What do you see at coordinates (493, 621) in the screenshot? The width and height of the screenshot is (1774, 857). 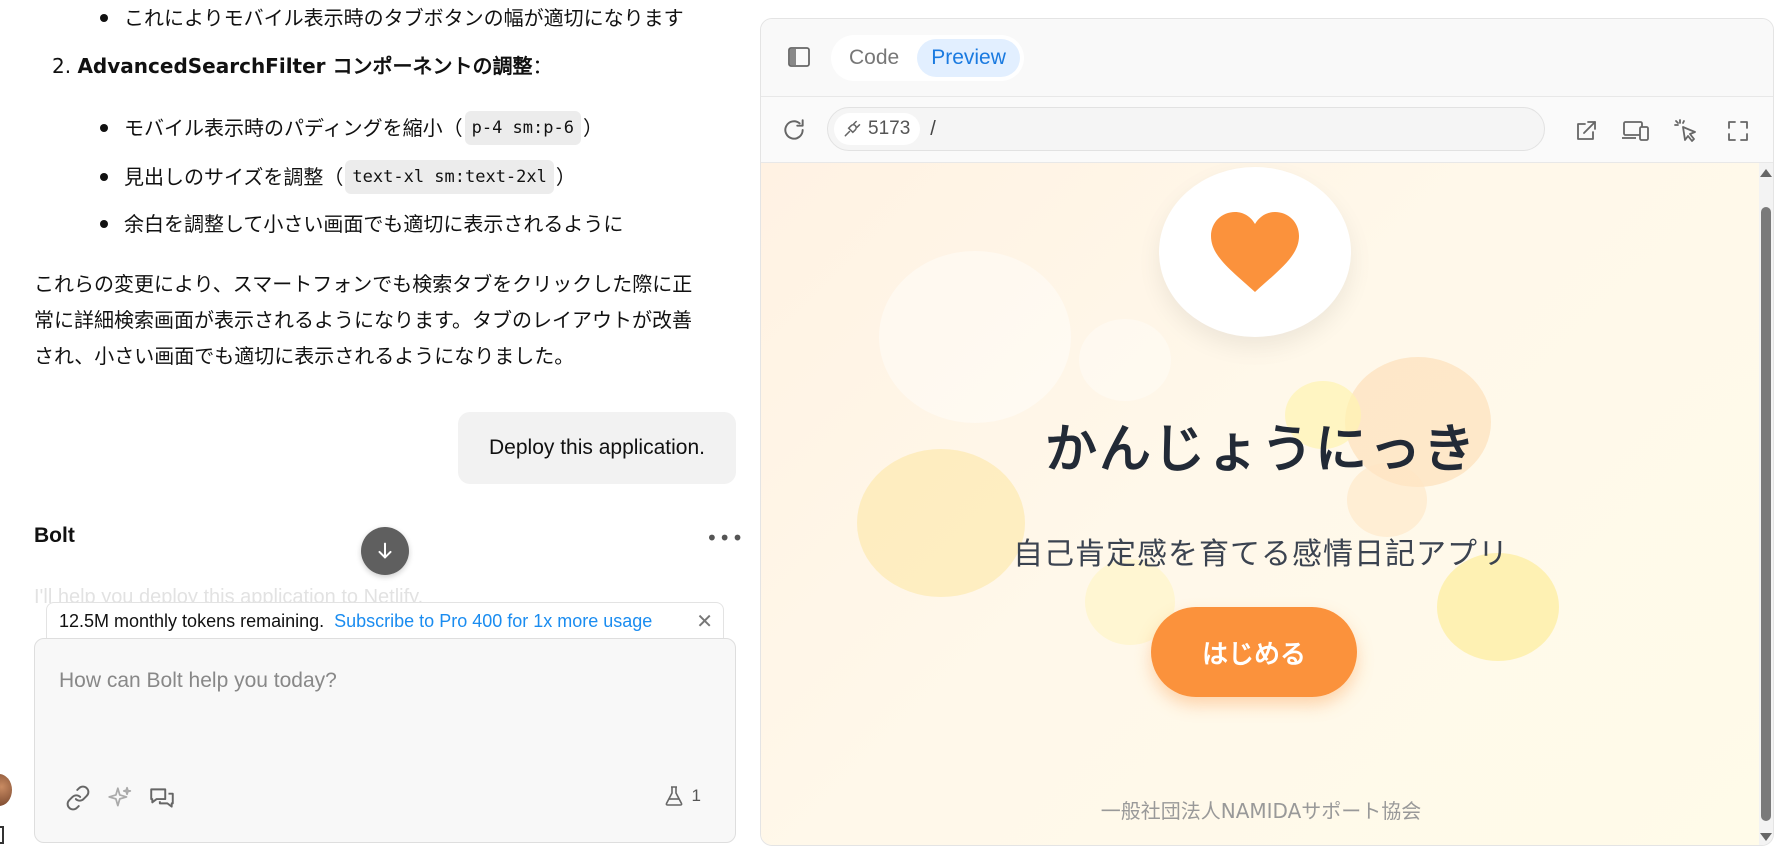 I see `subscribe-link: Subscribe to Pro 400 for 1x more usage` at bounding box center [493, 621].